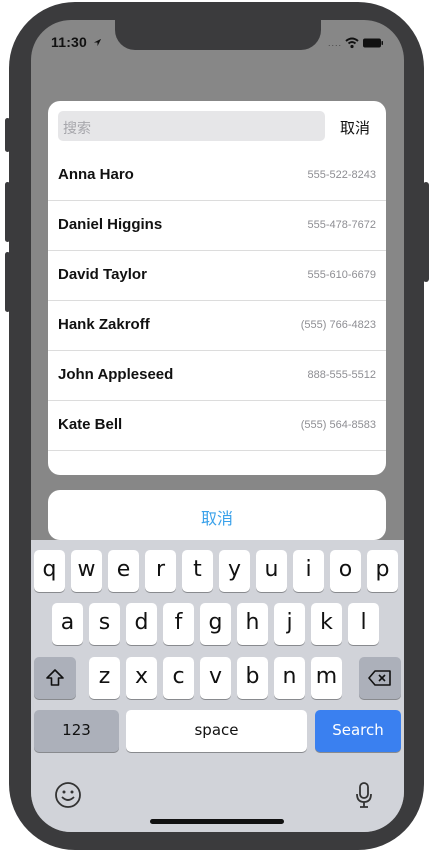 Image resolution: width=433 pixels, height=852 pixels. Describe the element at coordinates (373, 43) in the screenshot. I see `battery-icon` at that location.